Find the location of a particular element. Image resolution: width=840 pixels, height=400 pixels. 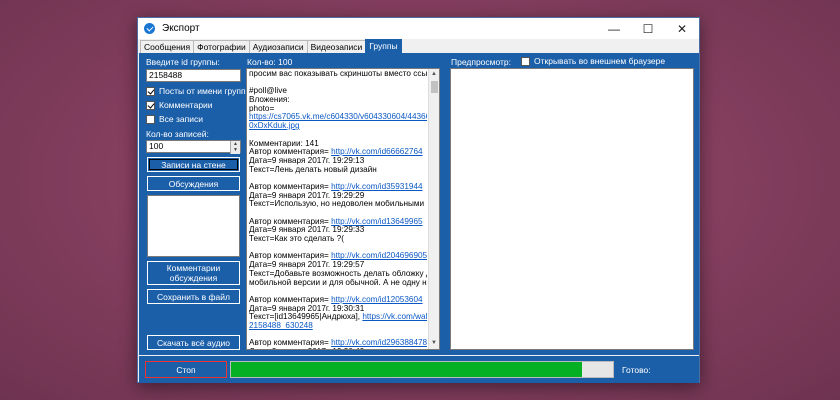

result-line-text: Комментарии: 141 is located at coordinates (284, 143).